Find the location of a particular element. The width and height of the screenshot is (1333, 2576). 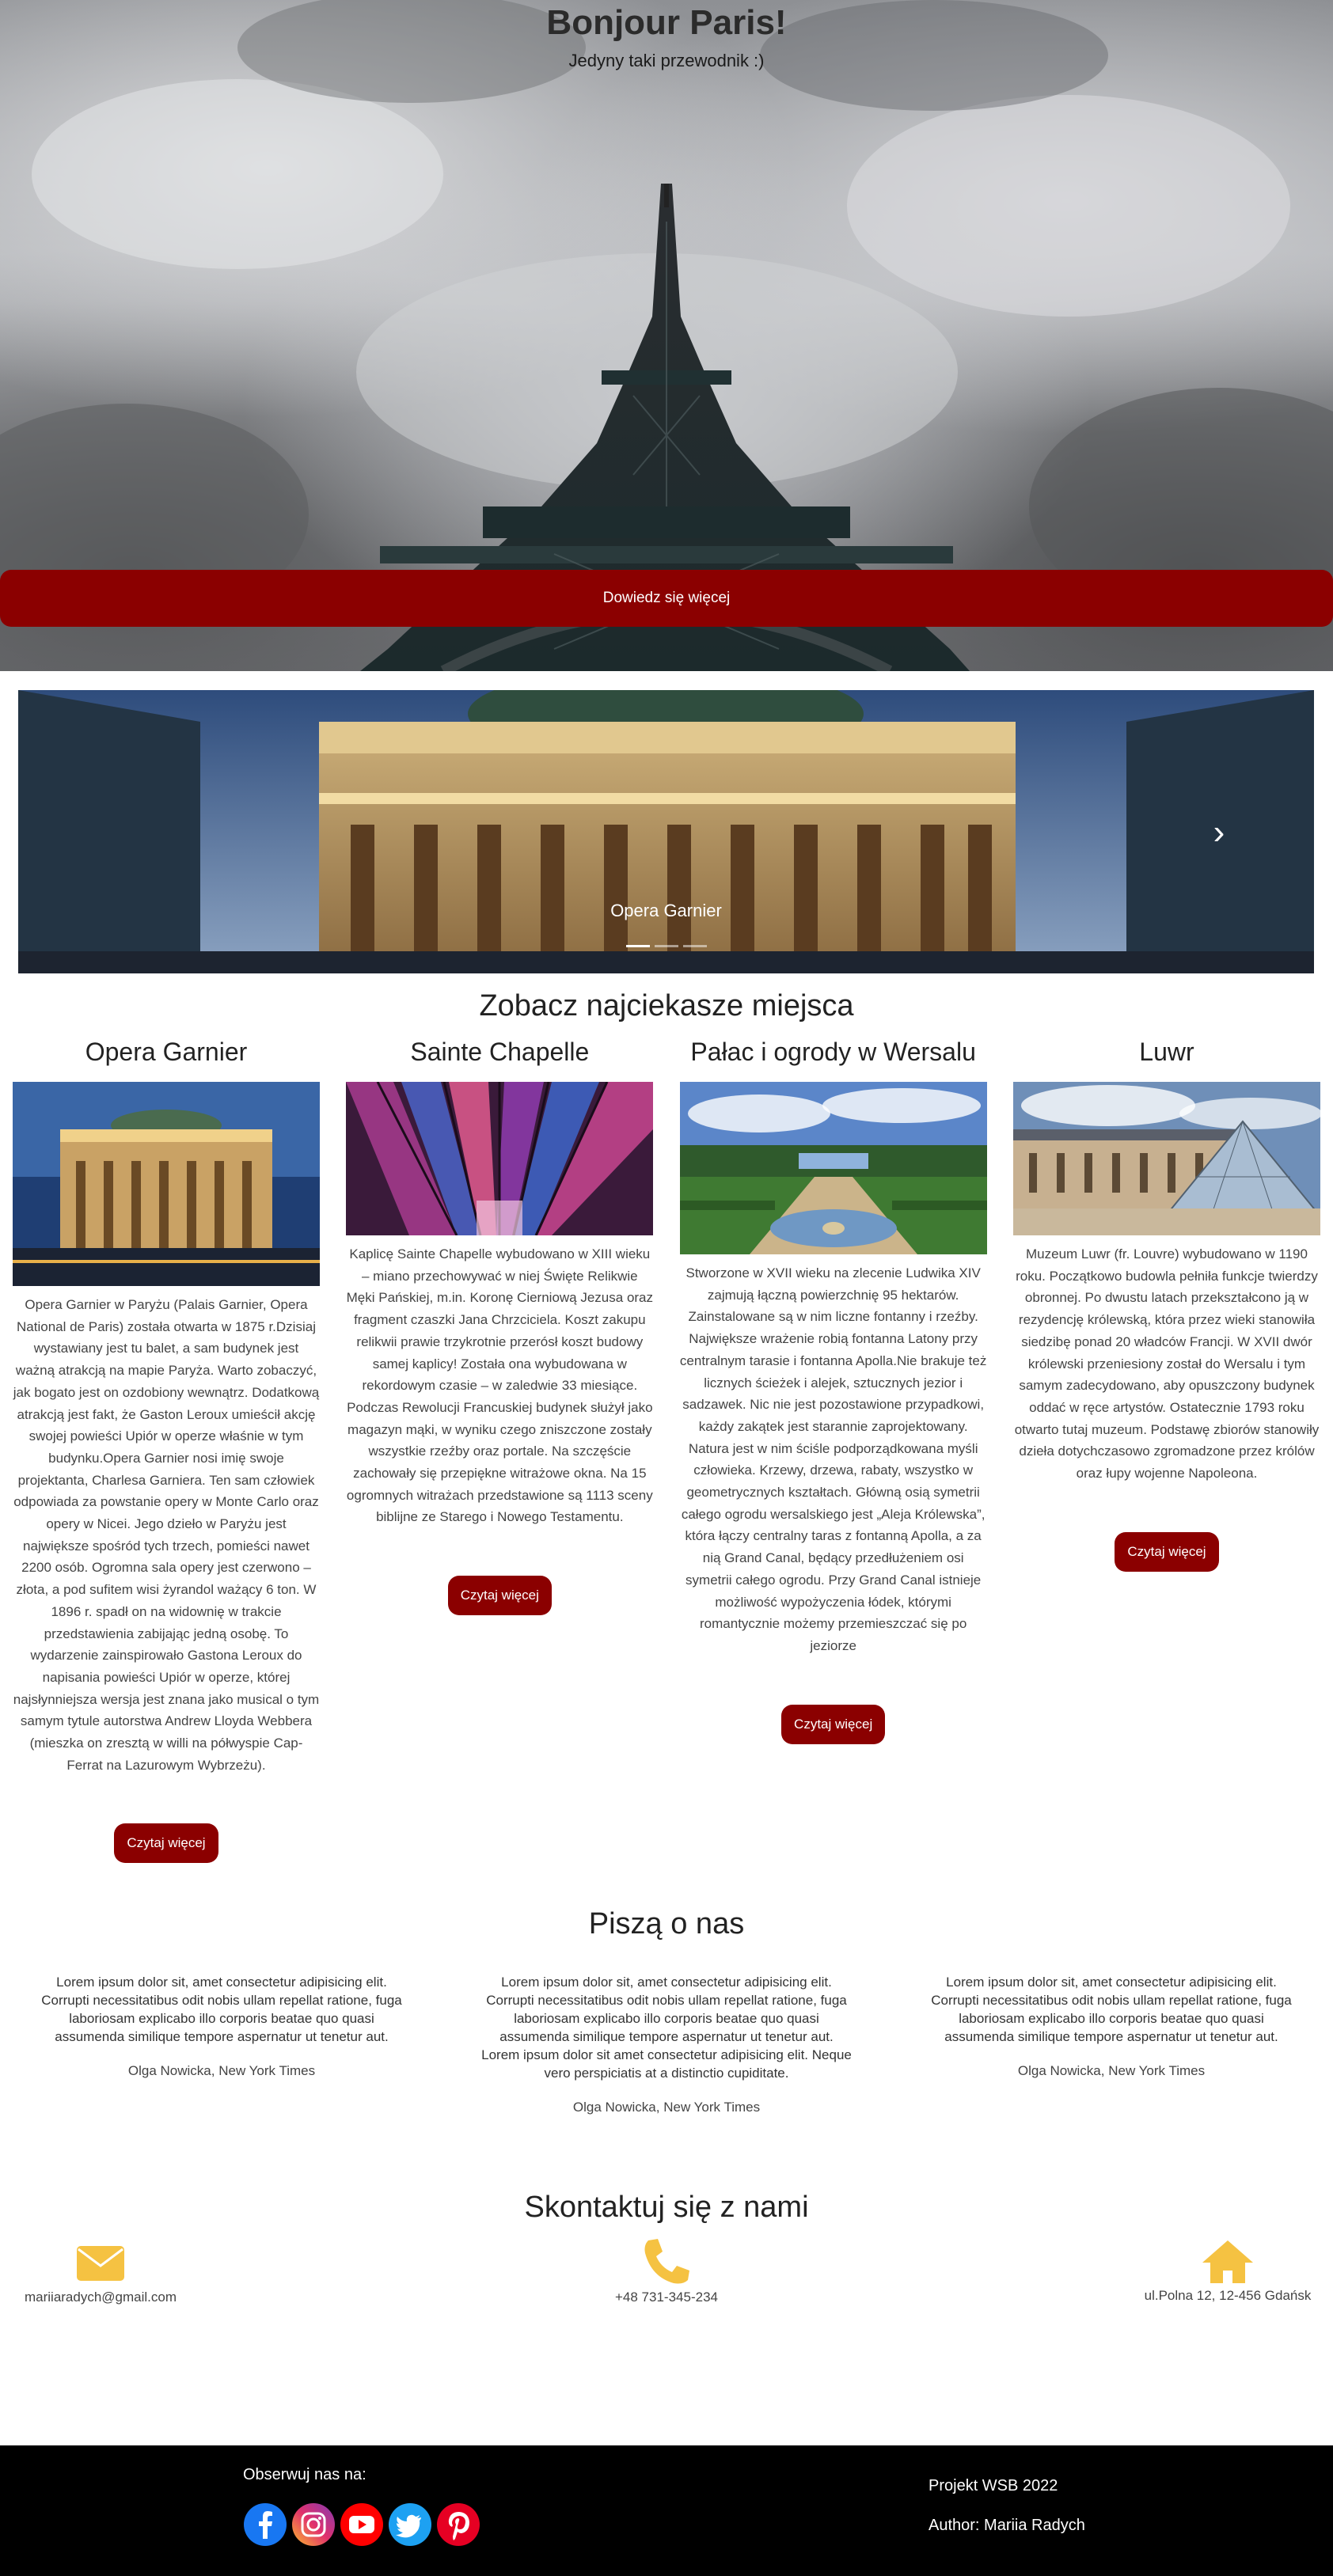

place-title: Luwr is located at coordinates (1166, 1052).